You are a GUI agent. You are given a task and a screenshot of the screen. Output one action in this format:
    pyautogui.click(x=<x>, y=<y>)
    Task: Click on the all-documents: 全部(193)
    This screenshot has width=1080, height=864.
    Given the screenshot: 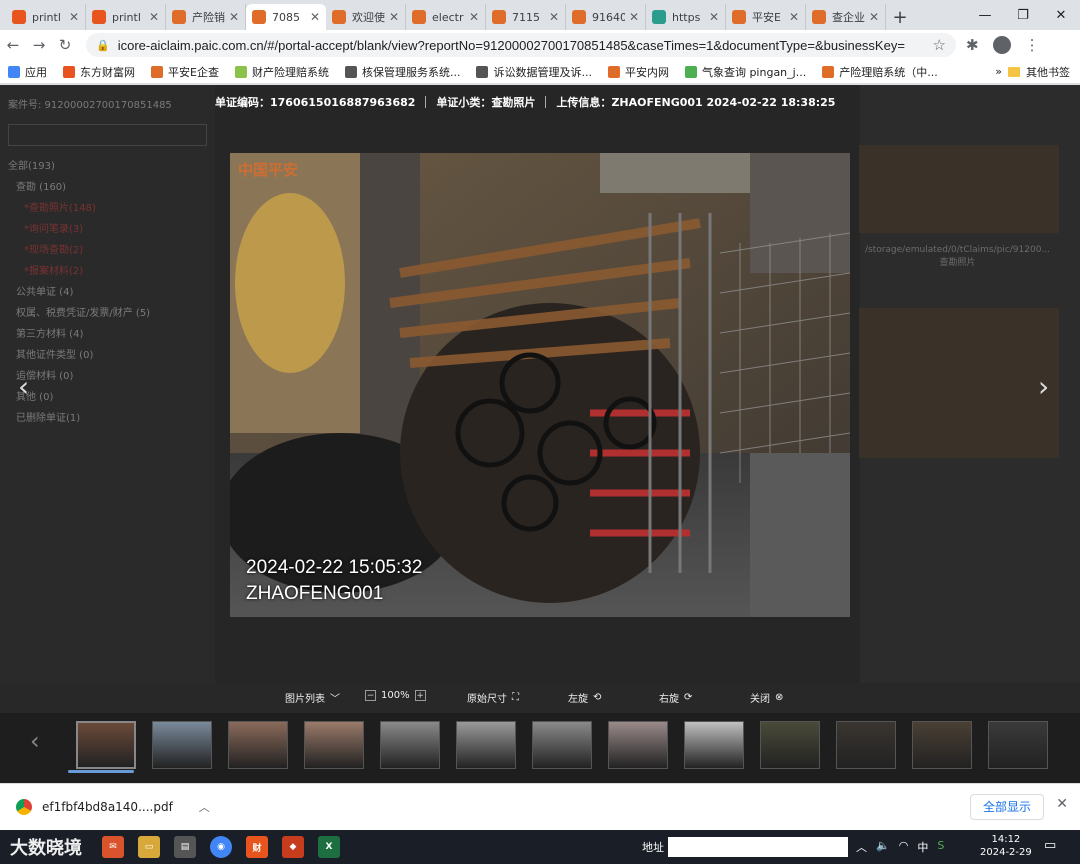 What is the action you would take?
    pyautogui.click(x=107, y=166)
    